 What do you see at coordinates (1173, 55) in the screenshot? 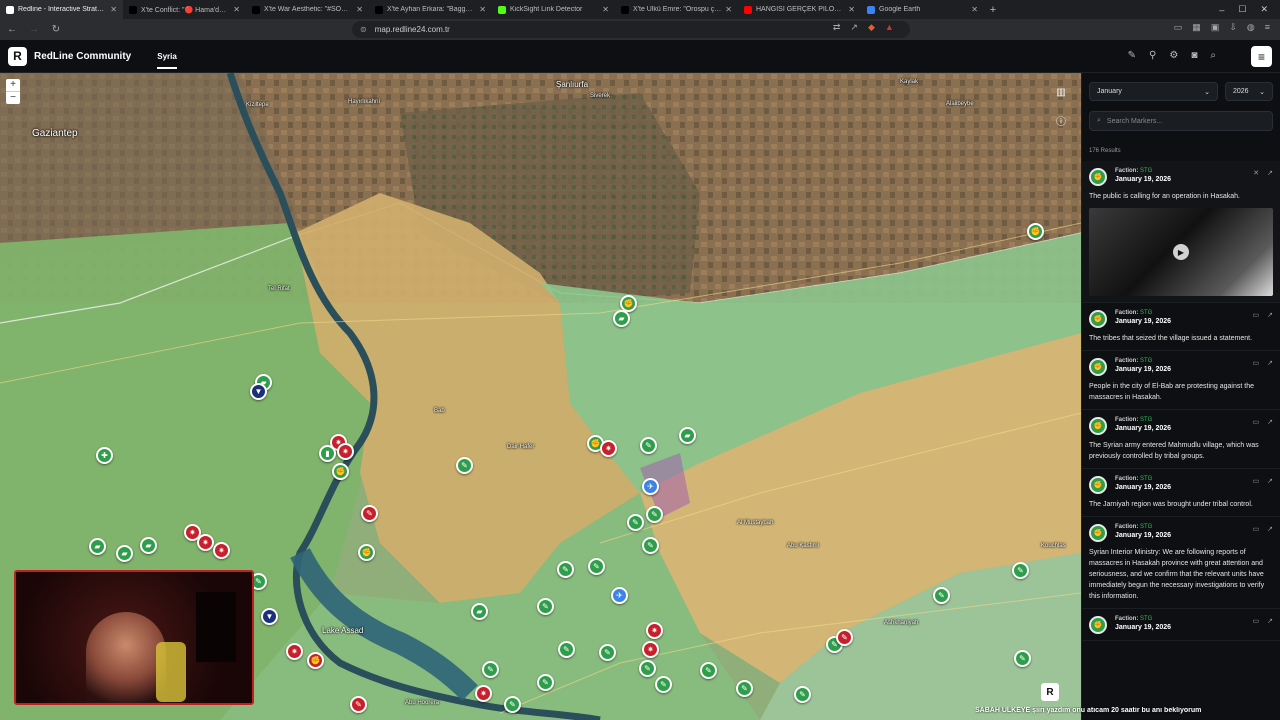
I see `settings-icon: ⚙` at bounding box center [1173, 55].